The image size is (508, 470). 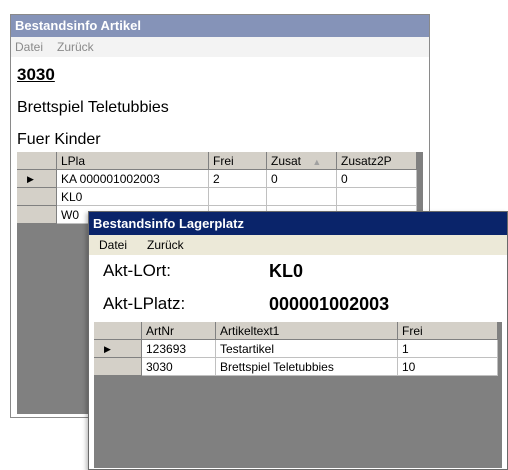 I want to click on column-header-zusat: Zusat ▲, so click(x=302, y=161).